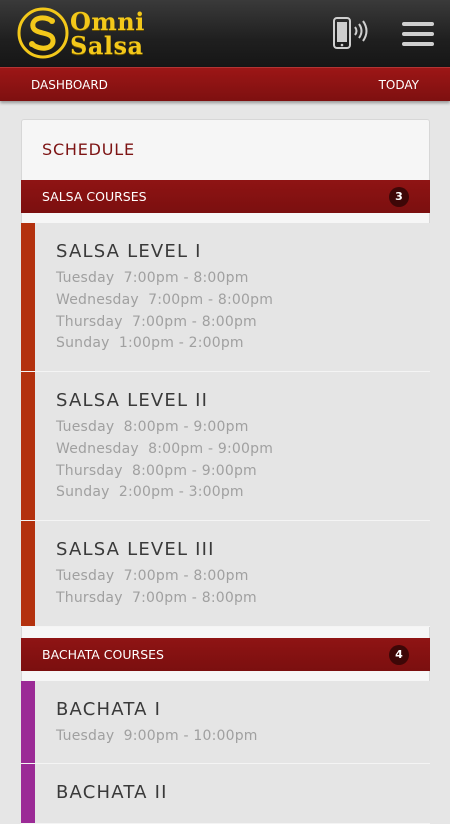  I want to click on course-name: BACHATA I, so click(109, 709).